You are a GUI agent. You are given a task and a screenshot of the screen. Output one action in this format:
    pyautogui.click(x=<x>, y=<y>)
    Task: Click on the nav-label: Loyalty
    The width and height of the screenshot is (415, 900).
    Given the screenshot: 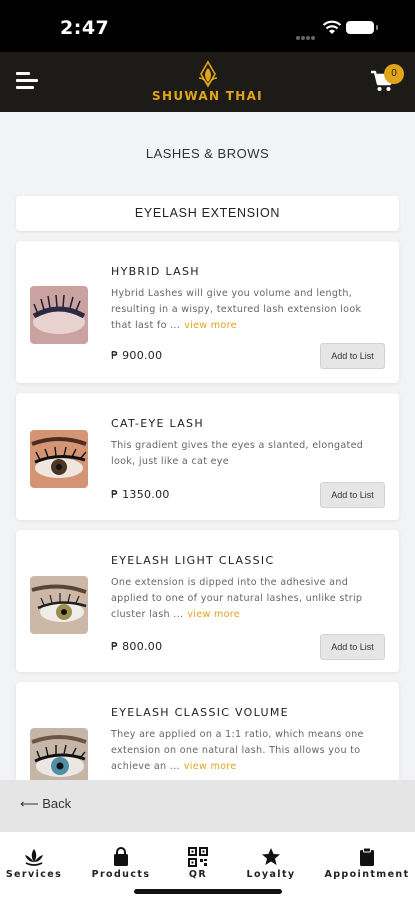 What is the action you would take?
    pyautogui.click(x=271, y=874)
    